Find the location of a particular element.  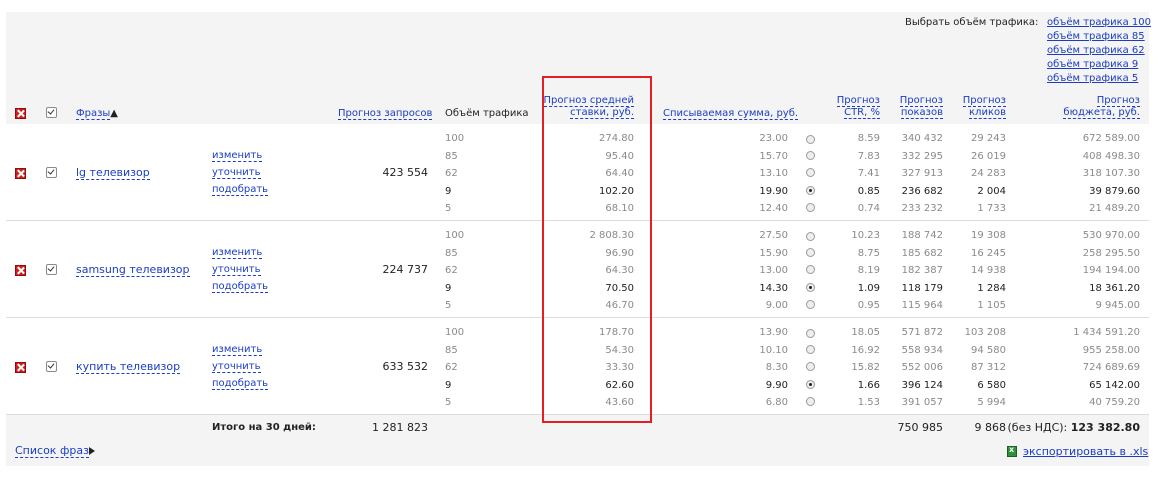

charged-sum-value: 10.10 is located at coordinates (773, 350).